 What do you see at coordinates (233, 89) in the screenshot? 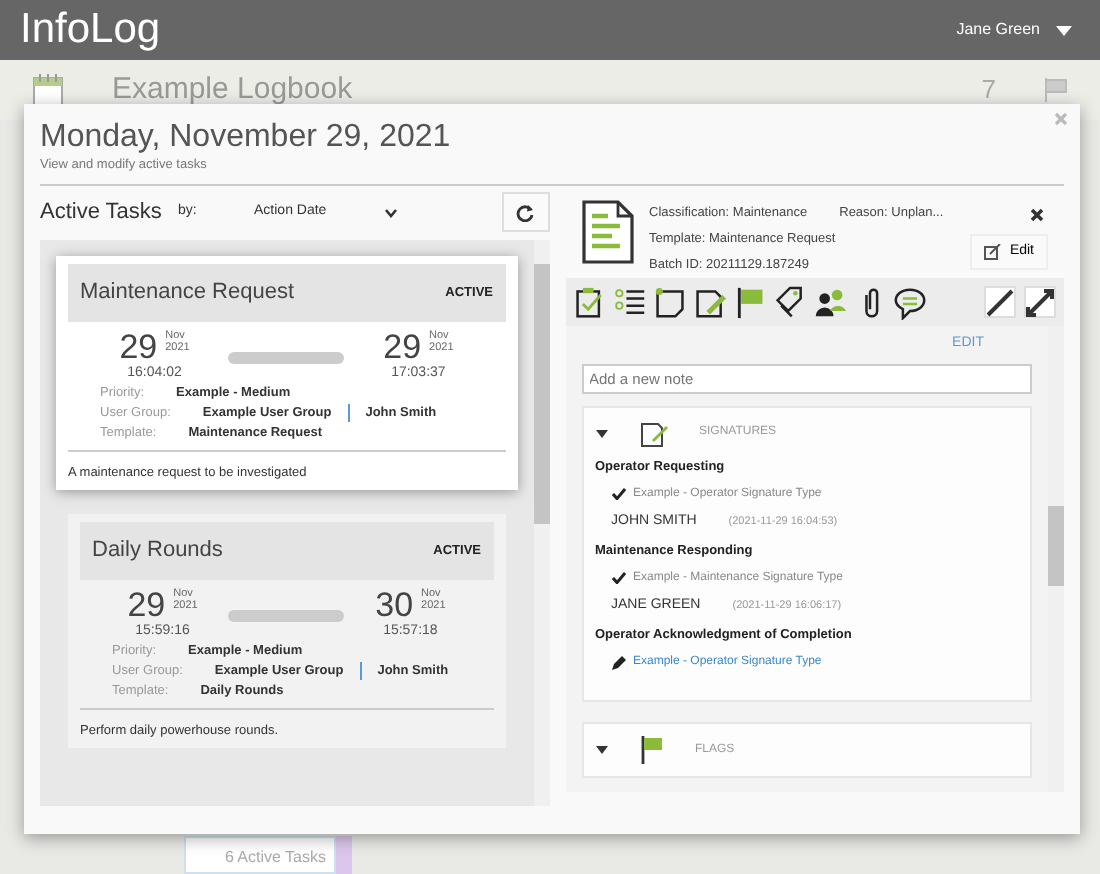
I see `logbook-title: Example Logbook` at bounding box center [233, 89].